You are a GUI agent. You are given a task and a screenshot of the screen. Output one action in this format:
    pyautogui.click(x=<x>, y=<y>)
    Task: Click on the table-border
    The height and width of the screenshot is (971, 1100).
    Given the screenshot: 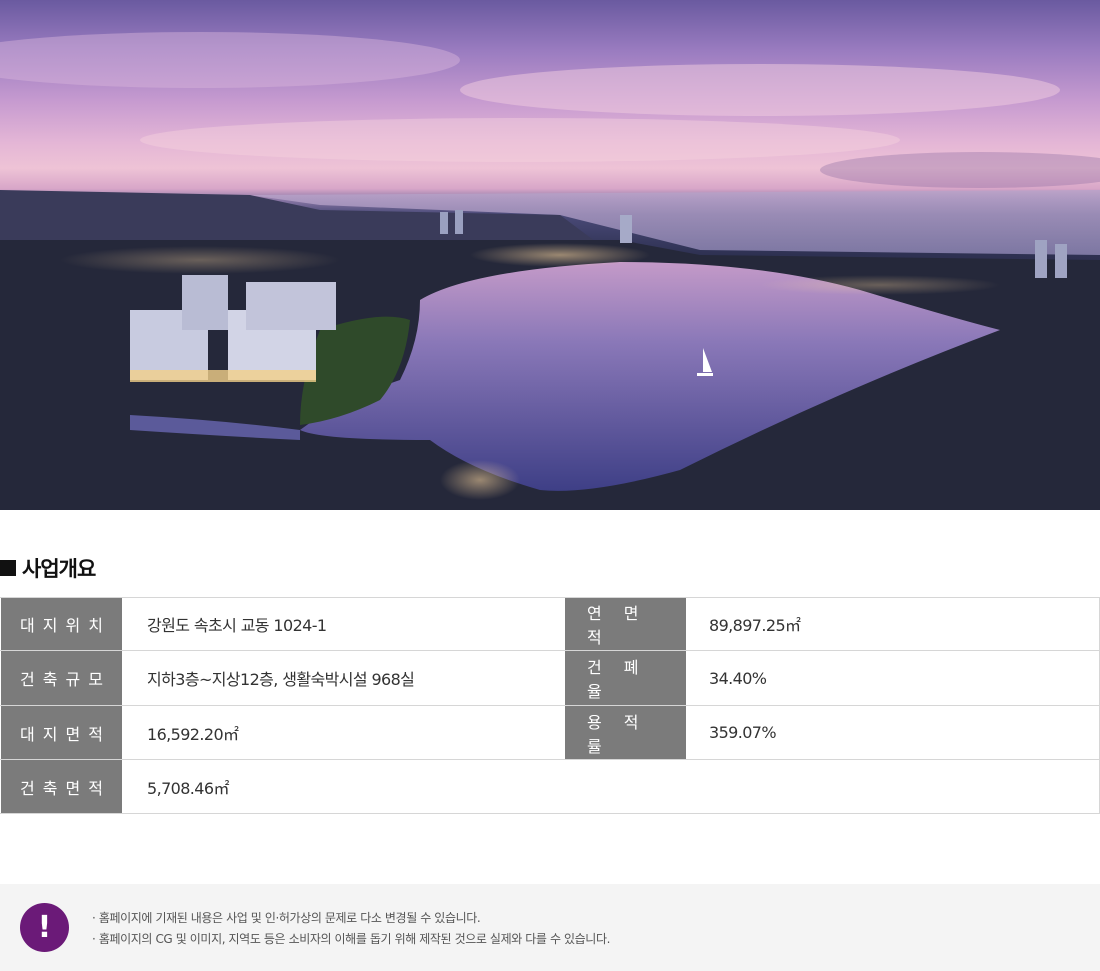 What is the action you would take?
    pyautogui.click(x=550, y=813)
    